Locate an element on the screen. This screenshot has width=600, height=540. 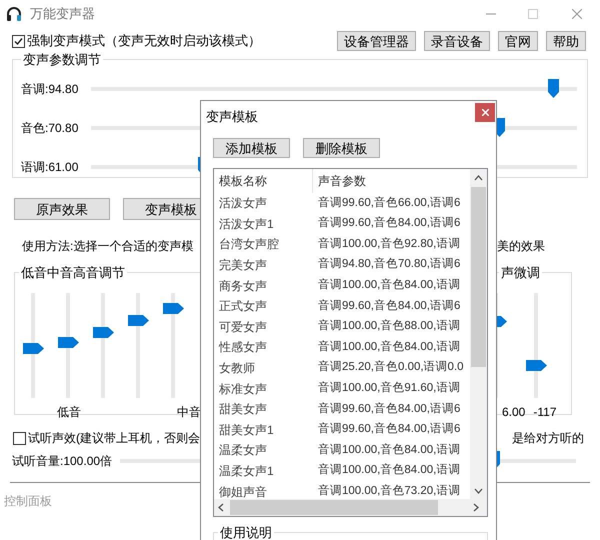
template-name: 性感女声 is located at coordinates (263, 347).